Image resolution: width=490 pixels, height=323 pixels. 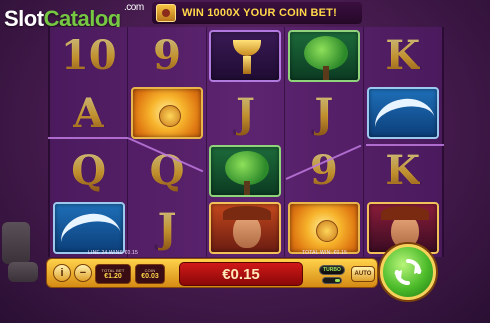 I want to click on info-button: i, so click(x=62, y=273).